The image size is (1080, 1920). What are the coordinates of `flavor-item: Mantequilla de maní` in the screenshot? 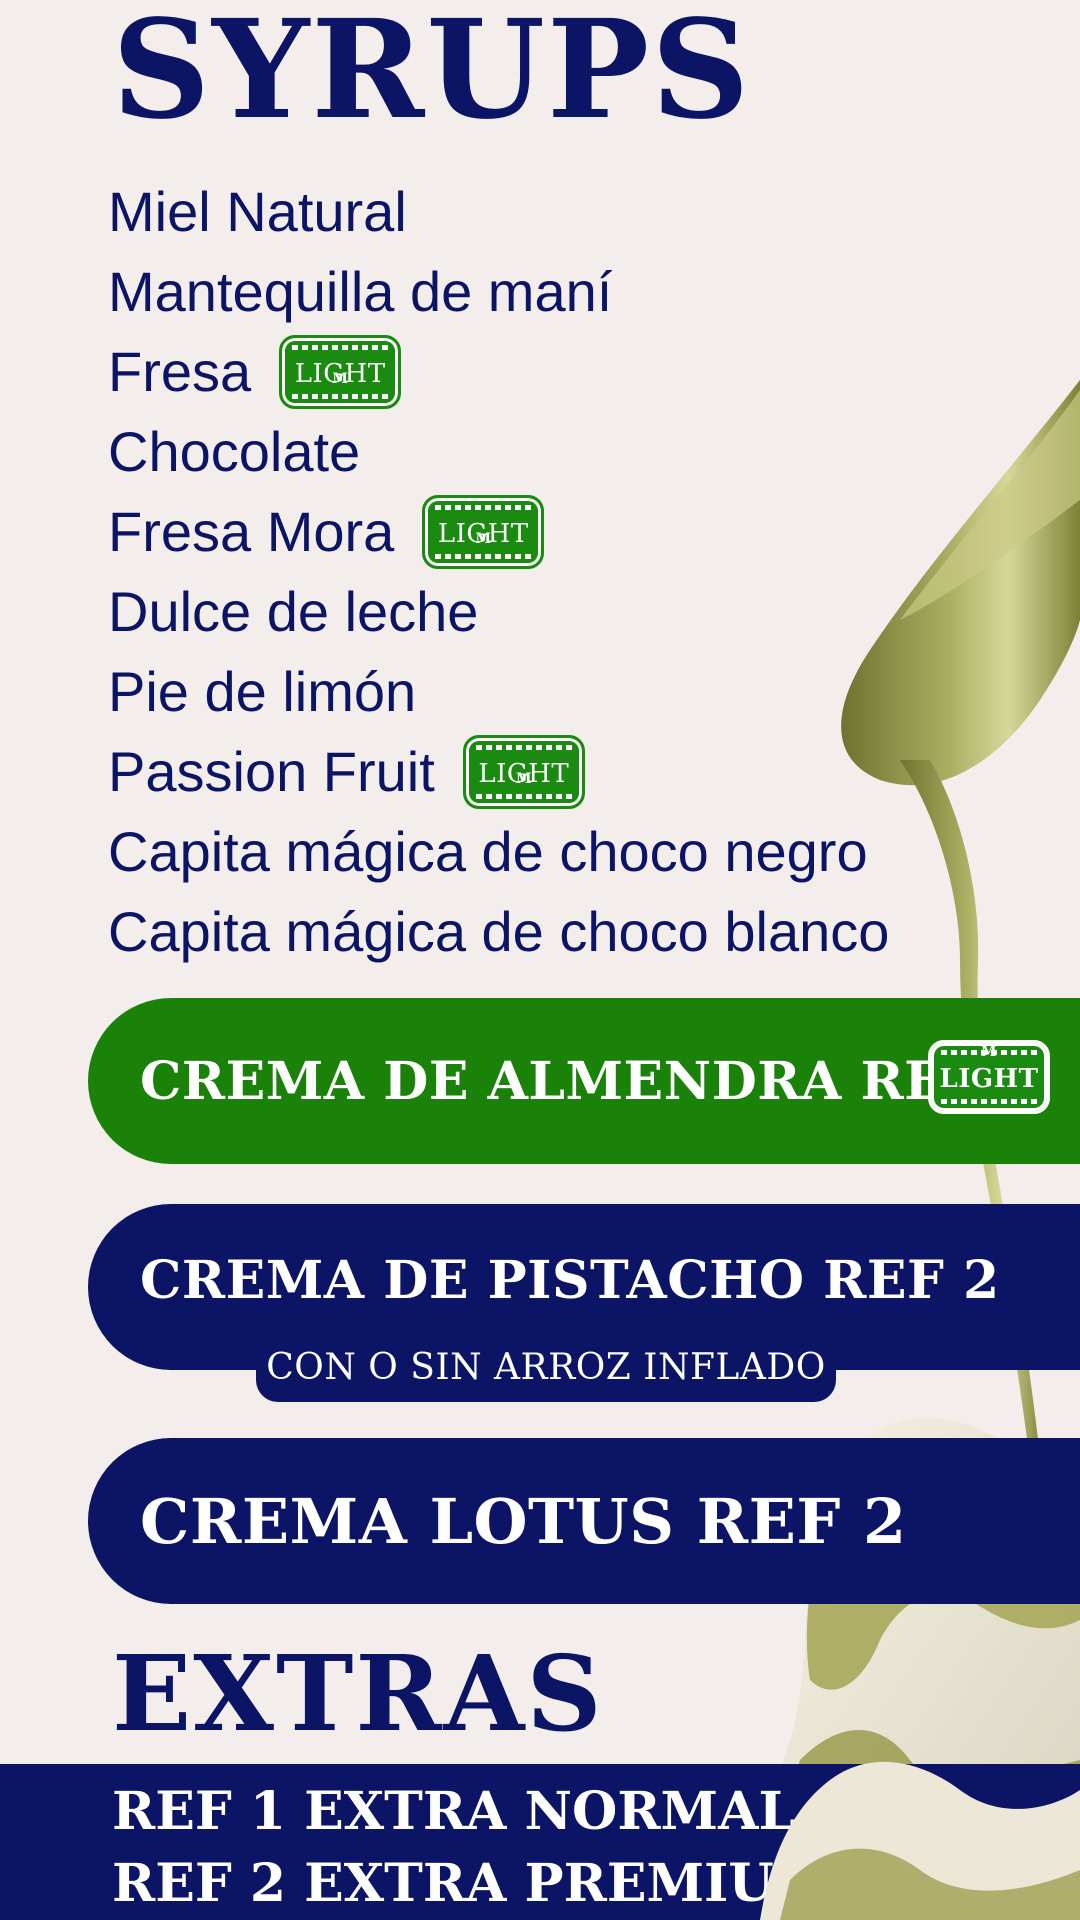 It's located at (498, 292).